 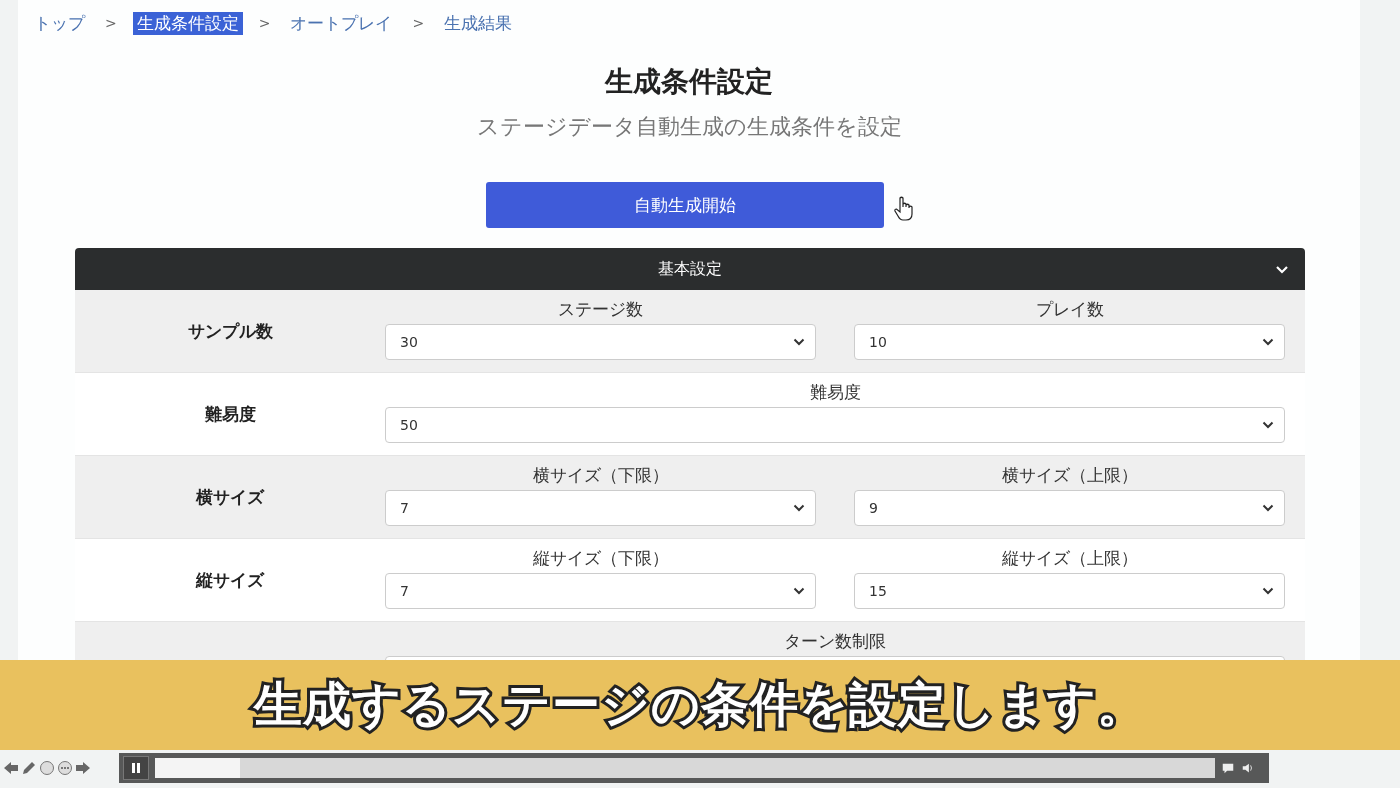 I want to click on pause-button, so click(x=136, y=768).